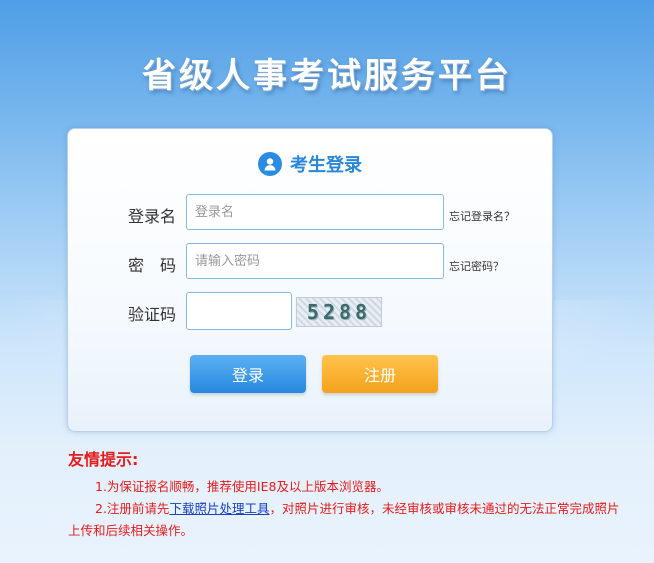  Describe the element at coordinates (315, 261) in the screenshot. I see `password-input` at that location.